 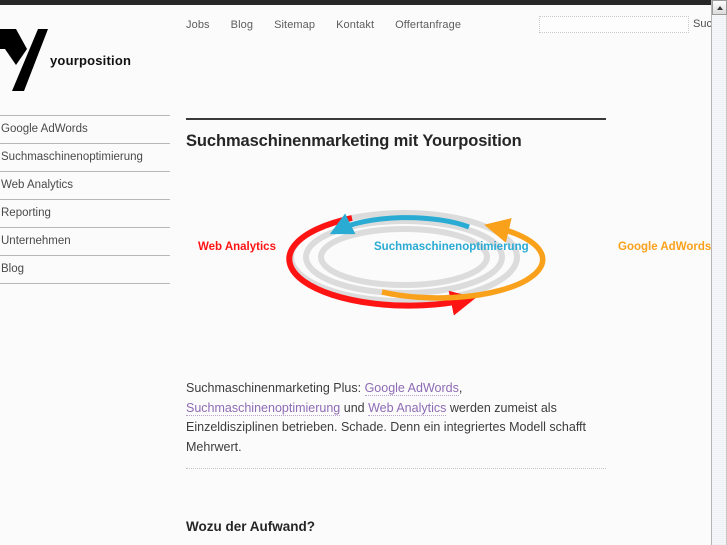 I want to click on sidebar-item-blog: Blog, so click(x=85, y=269).